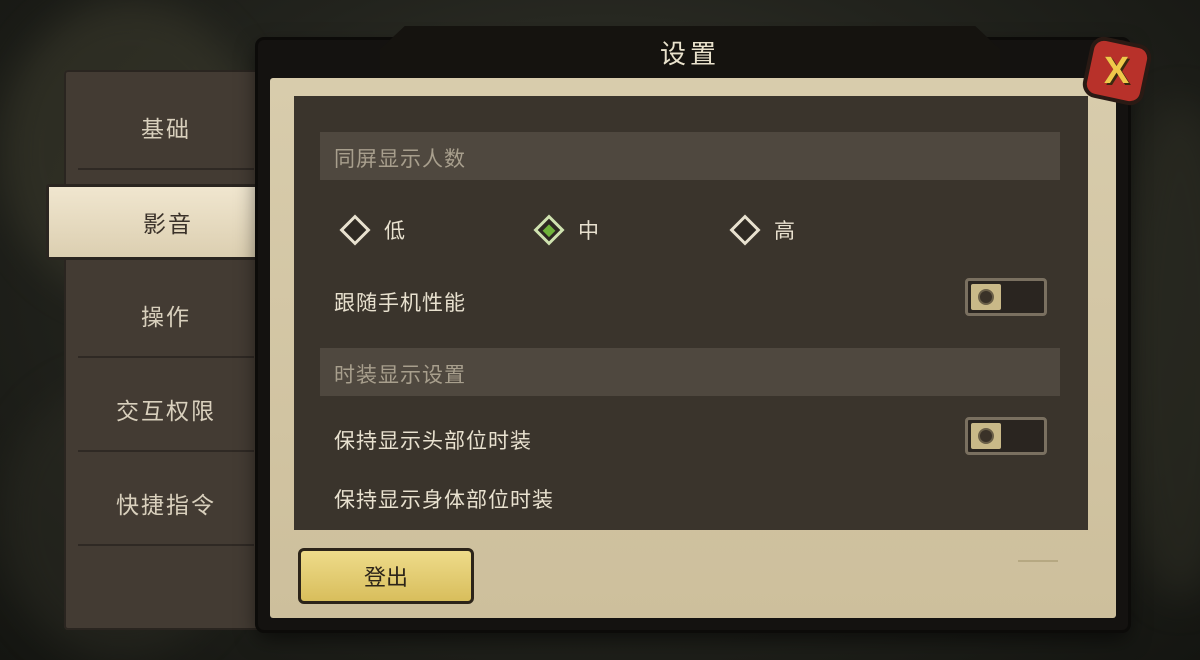  What do you see at coordinates (166, 410) in the screenshot?
I see `tab-interaction-permissions: 交互权限` at bounding box center [166, 410].